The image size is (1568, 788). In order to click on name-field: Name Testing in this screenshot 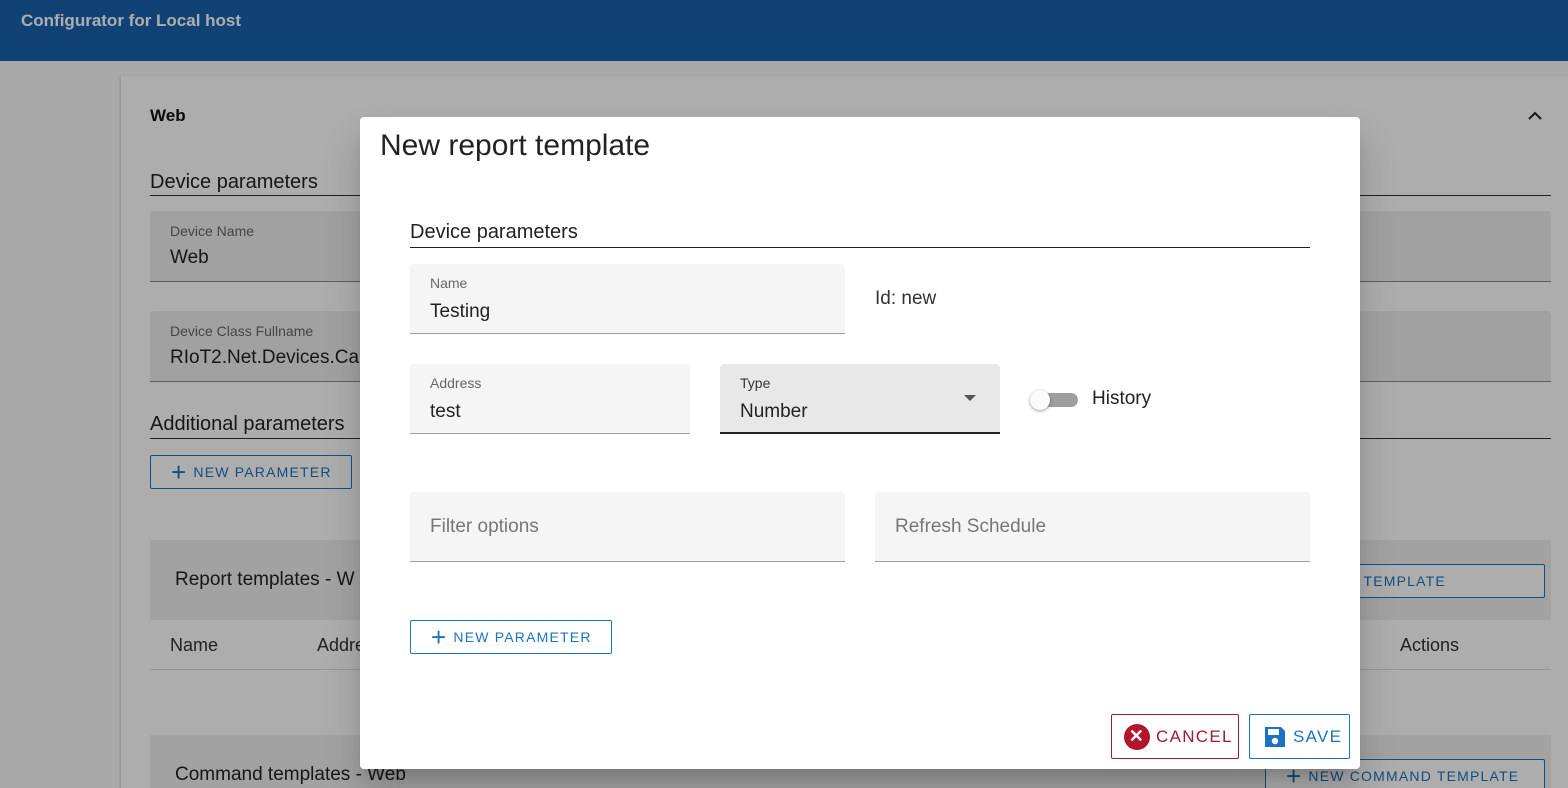, I will do `click(627, 299)`.